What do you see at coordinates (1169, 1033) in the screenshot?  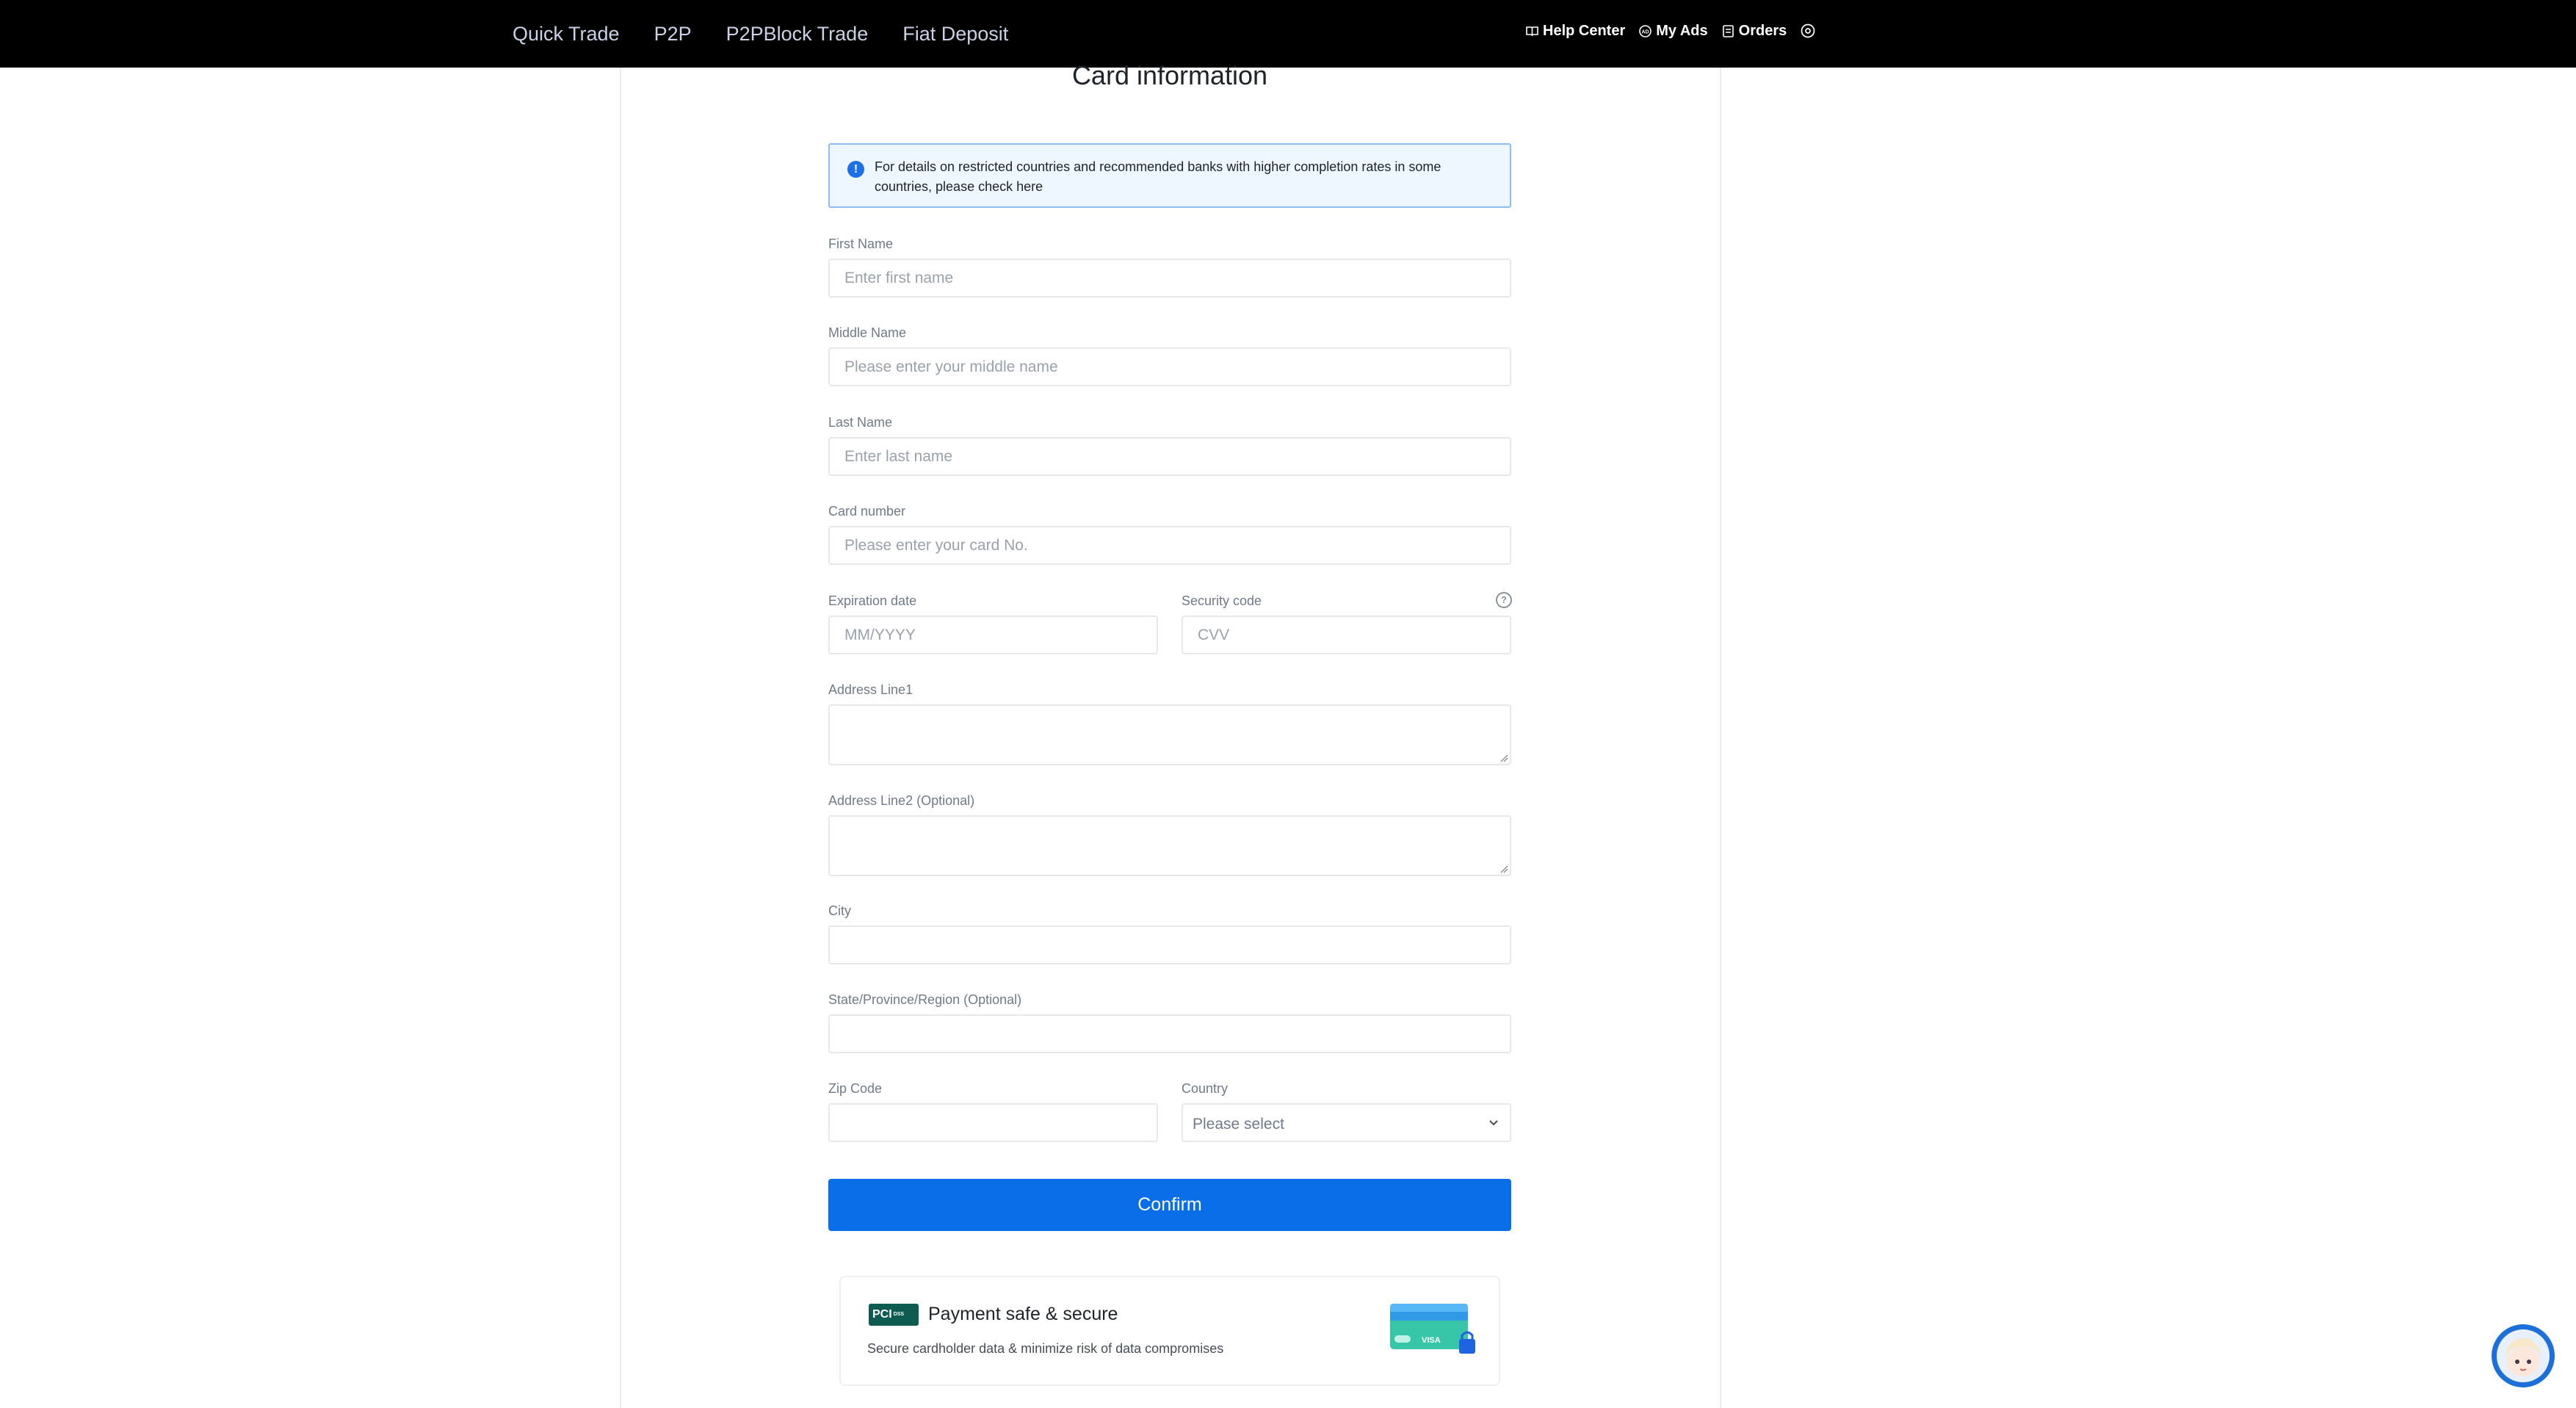 I see `state-input` at bounding box center [1169, 1033].